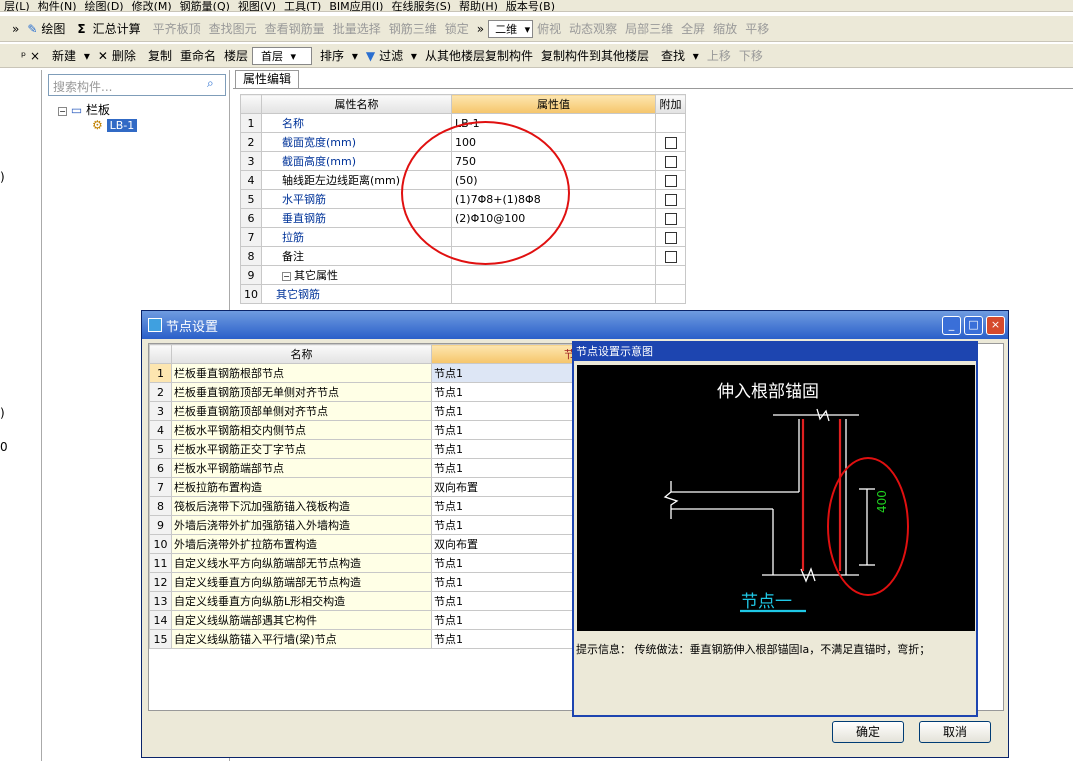 This screenshot has height=761, width=1073. I want to click on panel-pin-icon: ᵖ ×, so click(22, 56).